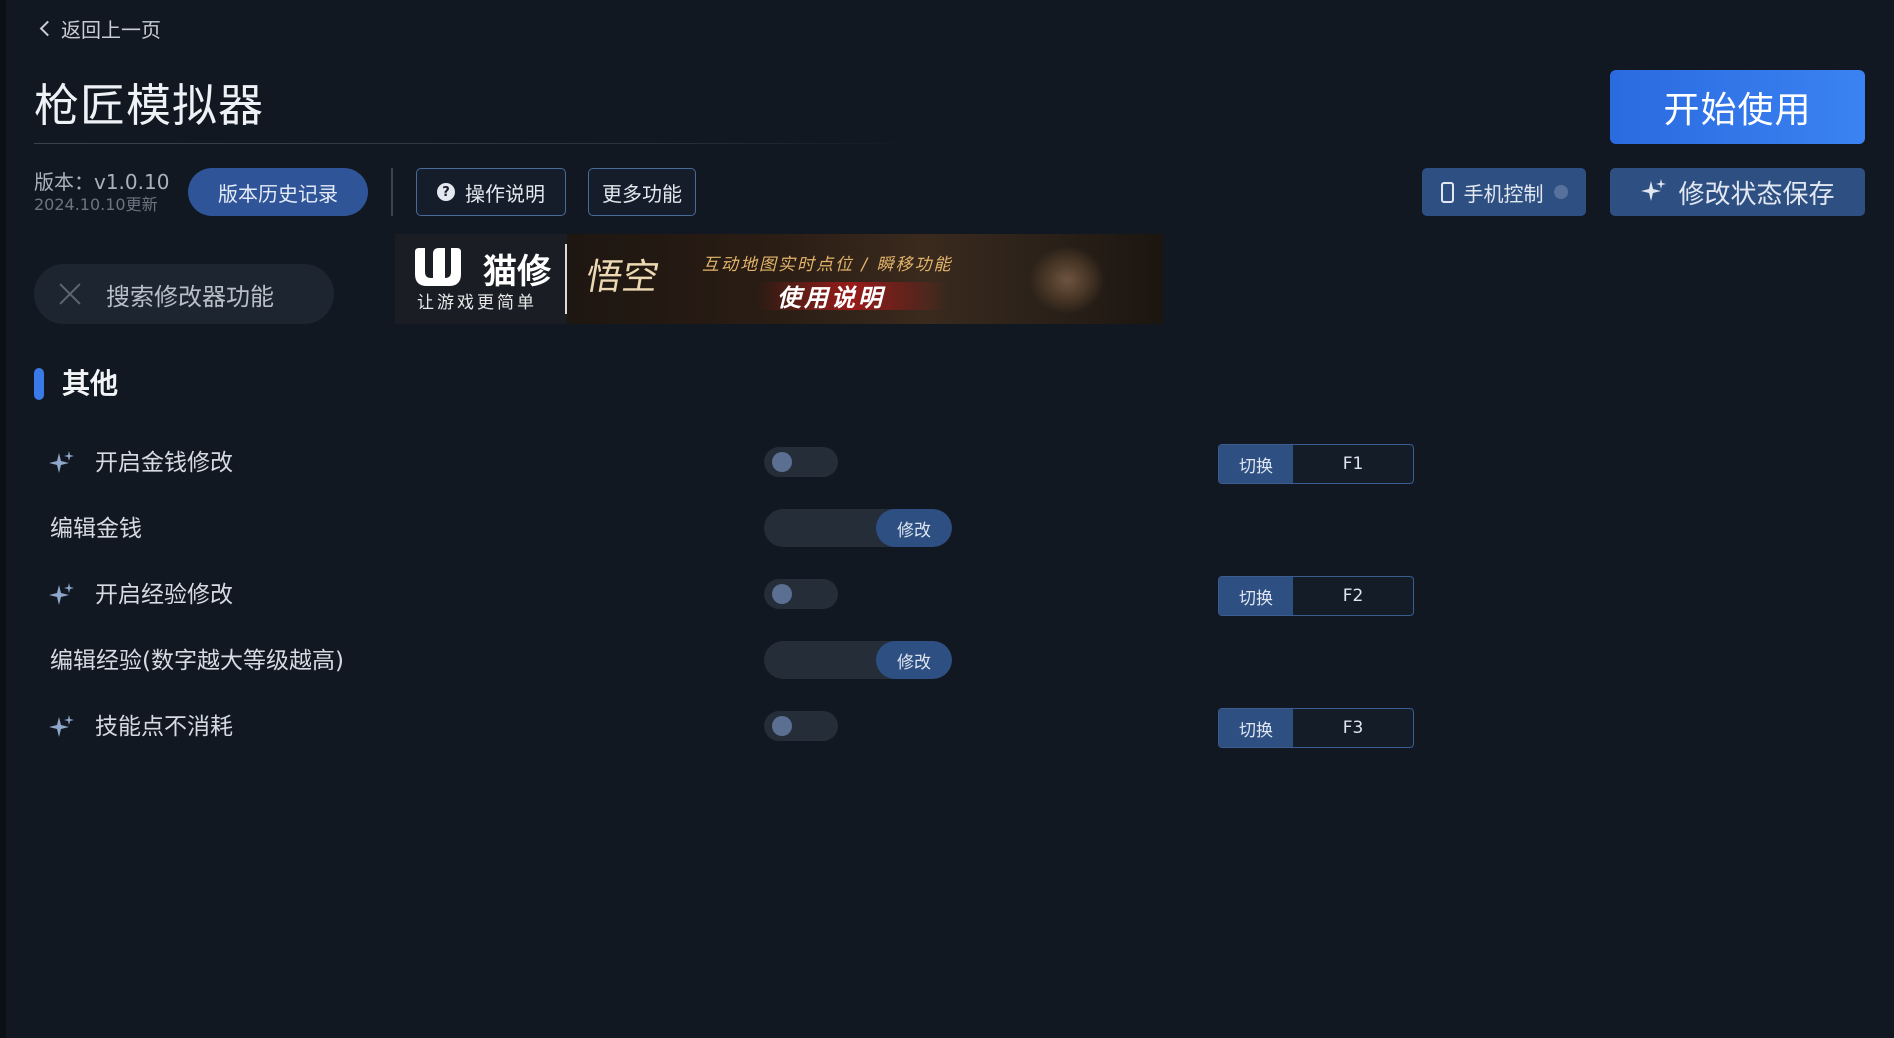  What do you see at coordinates (622, 277) in the screenshot?
I see `banner-calligraphy: 悟空` at bounding box center [622, 277].